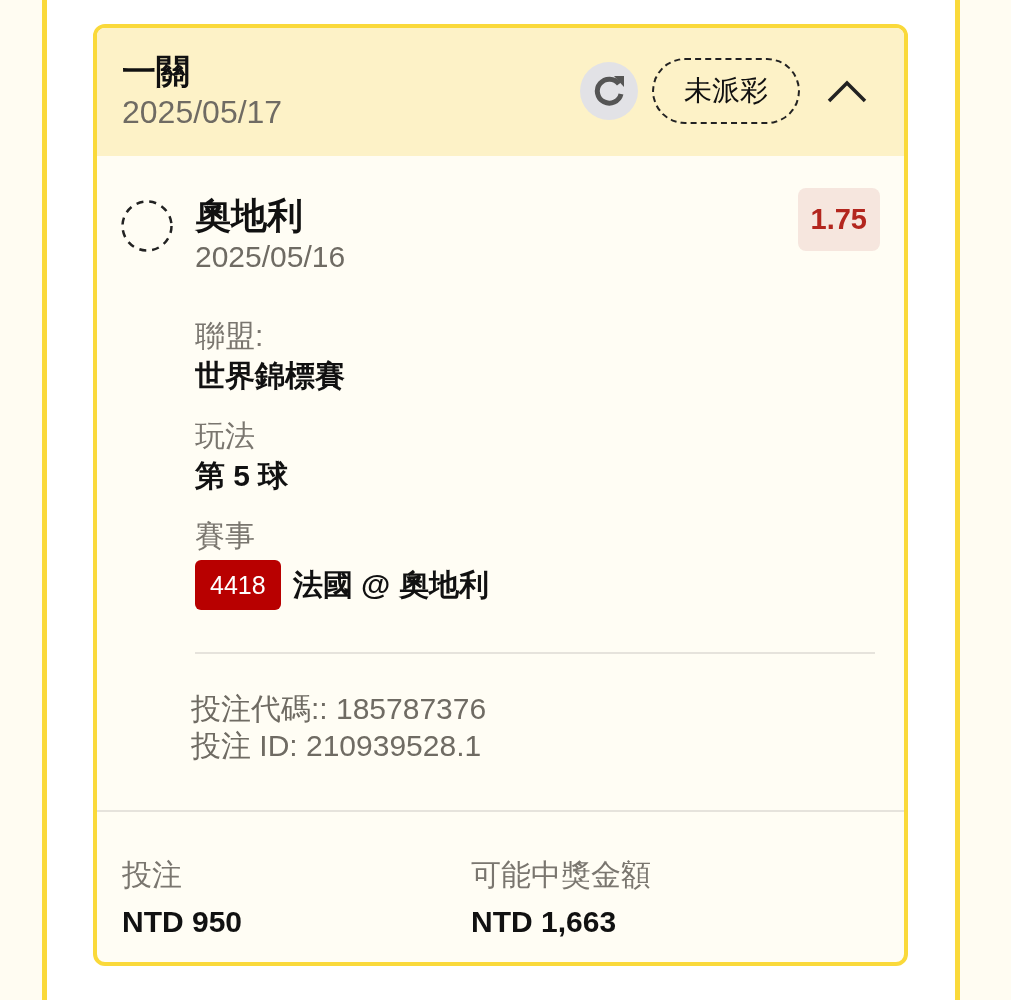  What do you see at coordinates (838, 219) in the screenshot?
I see `odds-badge: 1.75` at bounding box center [838, 219].